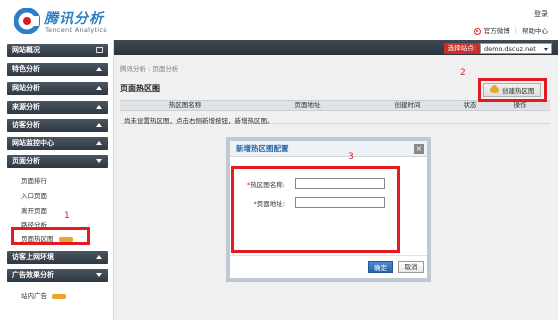 The width and height of the screenshot is (558, 320). What do you see at coordinates (59, 296) in the screenshot?
I see `hot-badge` at bounding box center [59, 296].